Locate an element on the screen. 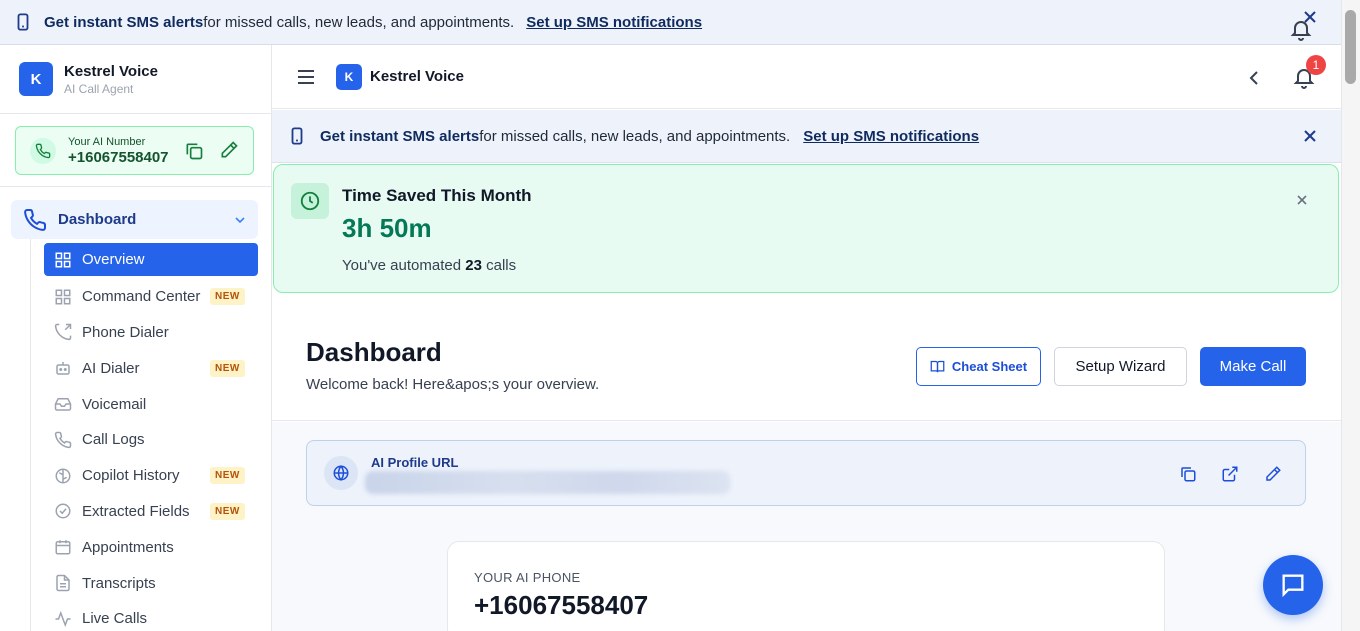 The height and width of the screenshot is (631, 1360). ai-number-card: Your AI Number +16067558407 is located at coordinates (134, 150).